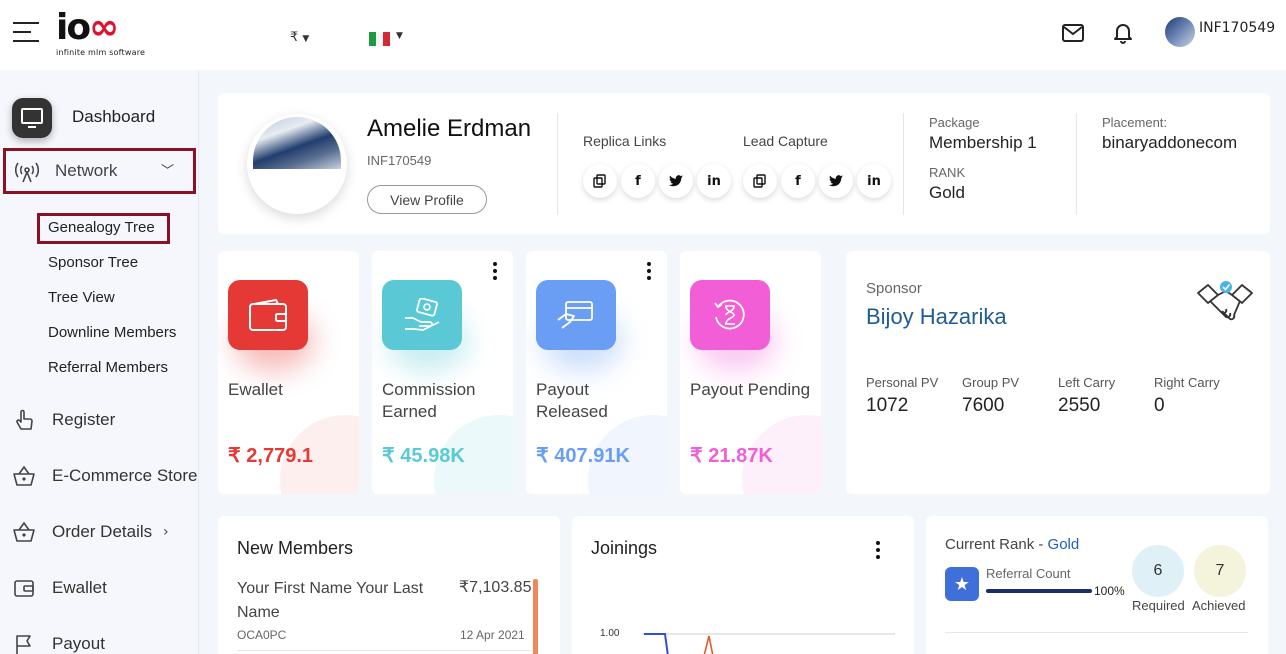 The width and height of the screenshot is (1286, 654). Describe the element at coordinates (1073, 35) in the screenshot. I see `mail-icon` at that location.